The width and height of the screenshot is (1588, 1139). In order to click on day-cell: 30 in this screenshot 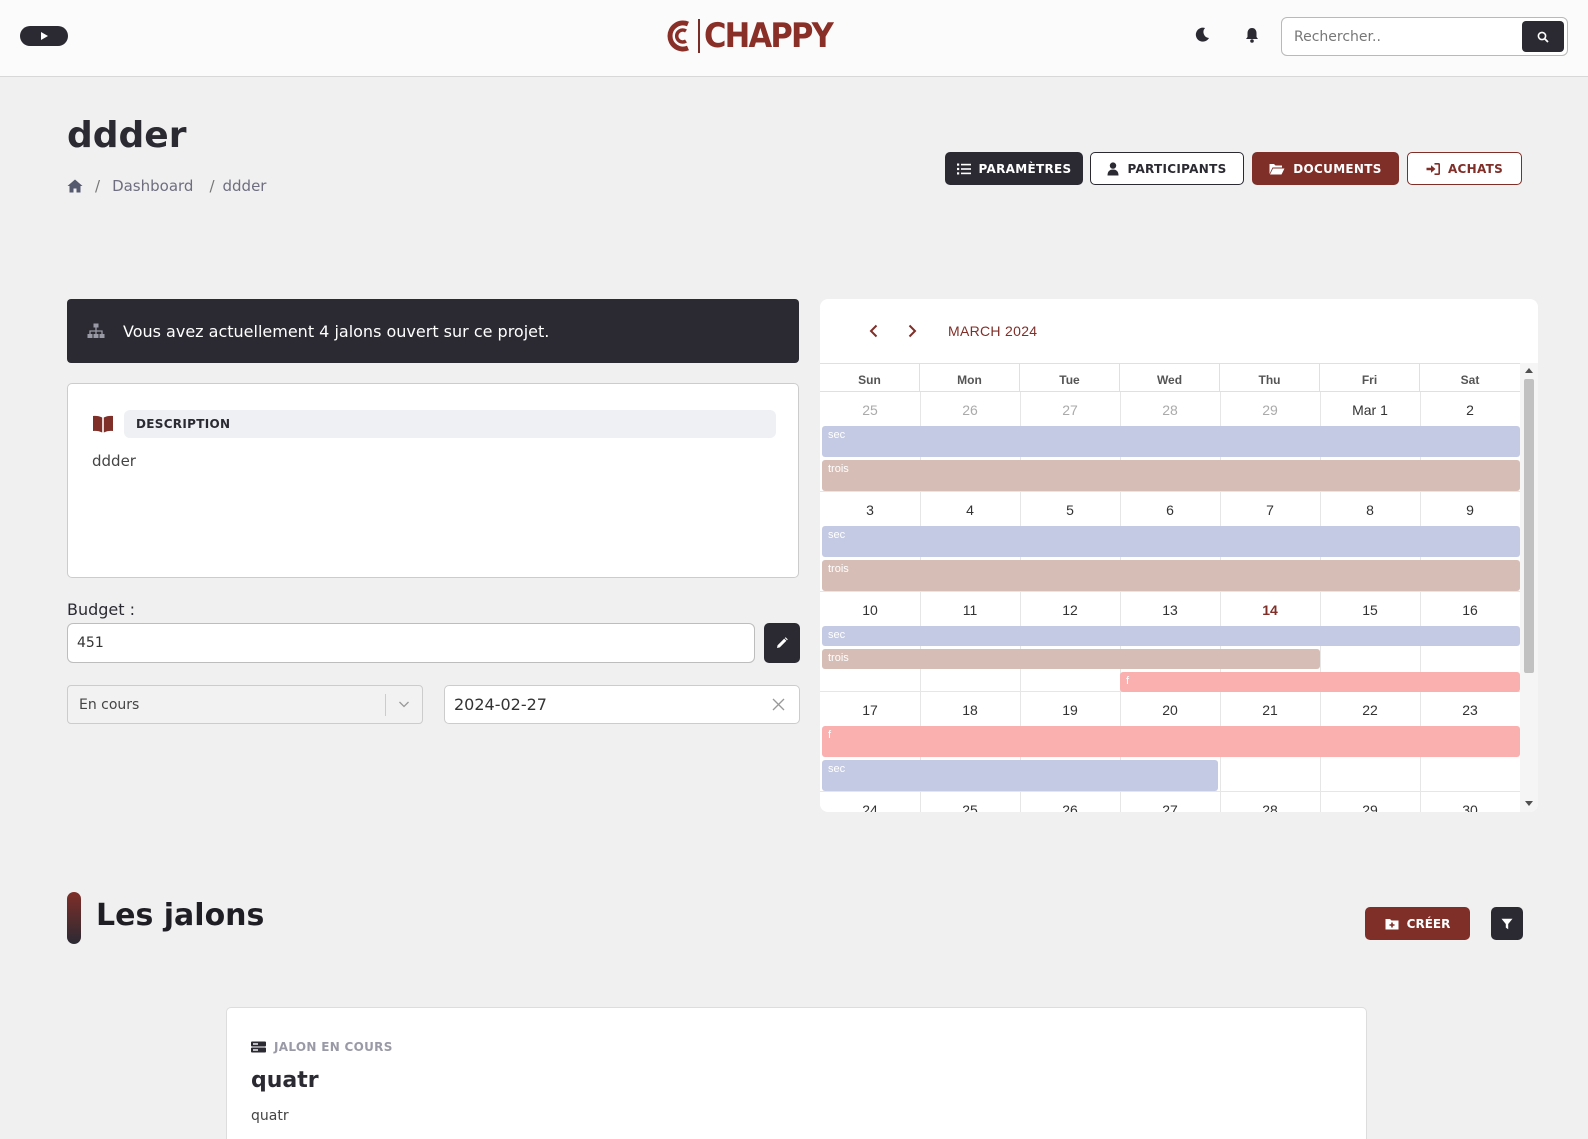, I will do `click(1470, 807)`.